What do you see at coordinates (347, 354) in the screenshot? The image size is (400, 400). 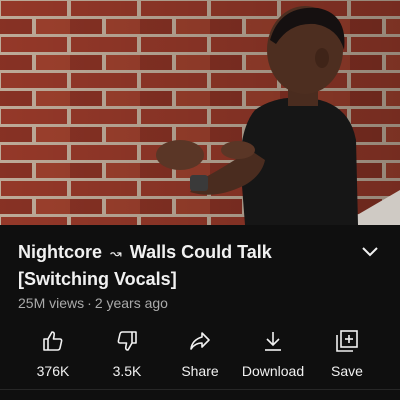 I see `save-button: Save` at bounding box center [347, 354].